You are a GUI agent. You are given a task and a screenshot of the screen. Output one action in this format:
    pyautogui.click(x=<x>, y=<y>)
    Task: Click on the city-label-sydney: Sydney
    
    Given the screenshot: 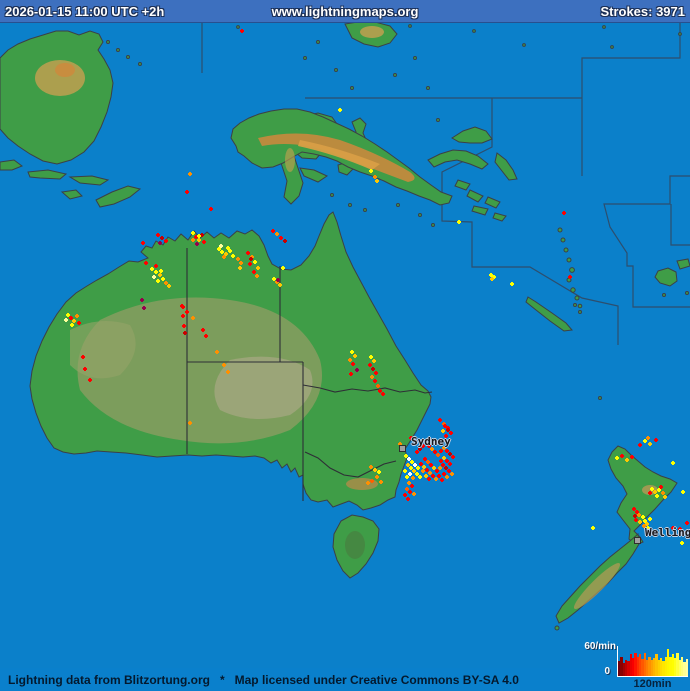 What is the action you would take?
    pyautogui.click(x=431, y=441)
    